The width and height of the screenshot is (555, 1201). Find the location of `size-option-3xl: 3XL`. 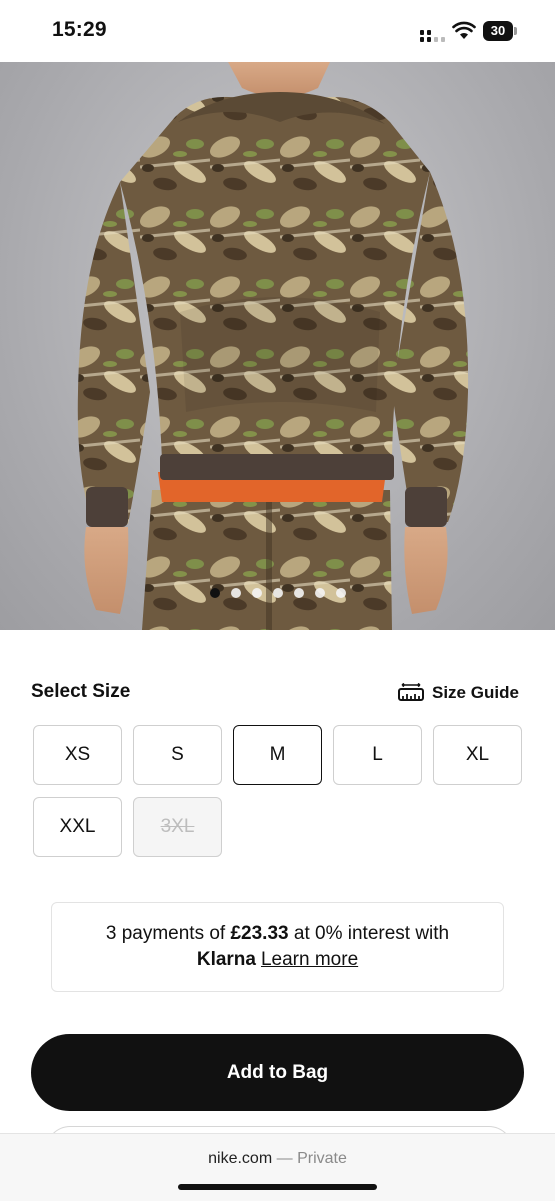

size-option-3xl: 3XL is located at coordinates (177, 827).